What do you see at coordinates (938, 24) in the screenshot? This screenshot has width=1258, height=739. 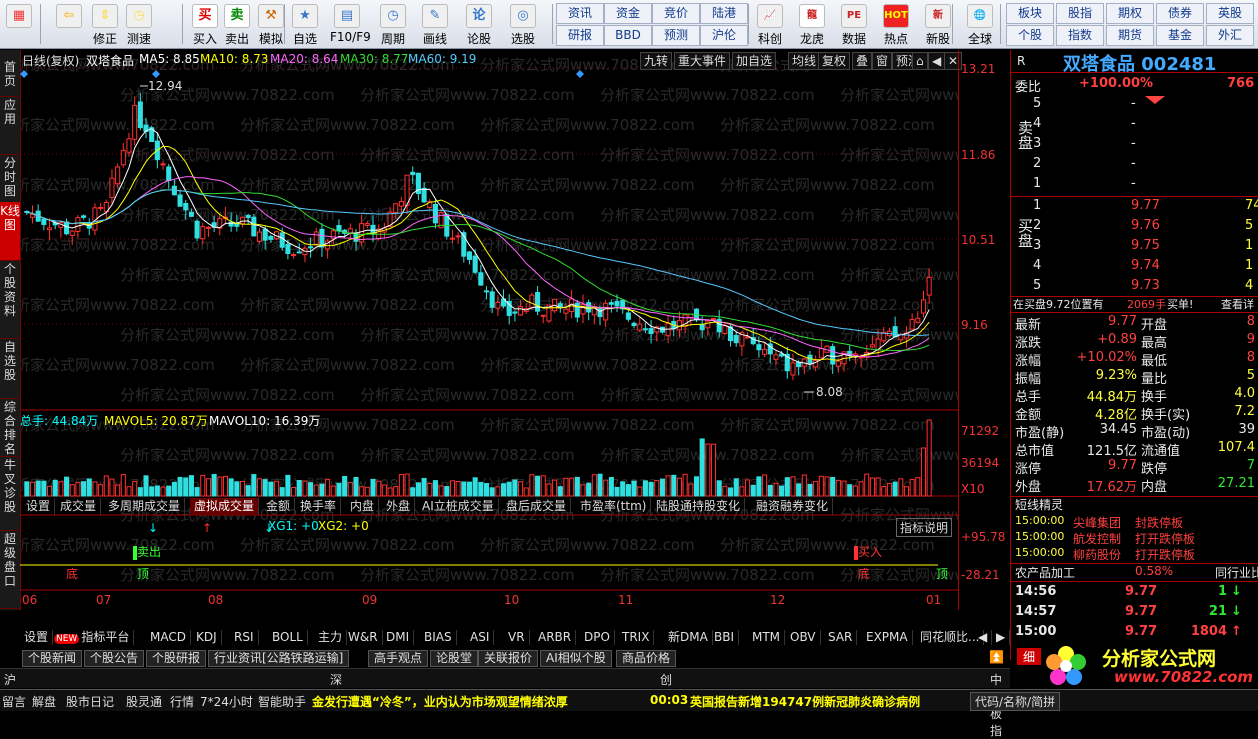 I see `toolbar-new-stock-button: 新新股` at bounding box center [938, 24].